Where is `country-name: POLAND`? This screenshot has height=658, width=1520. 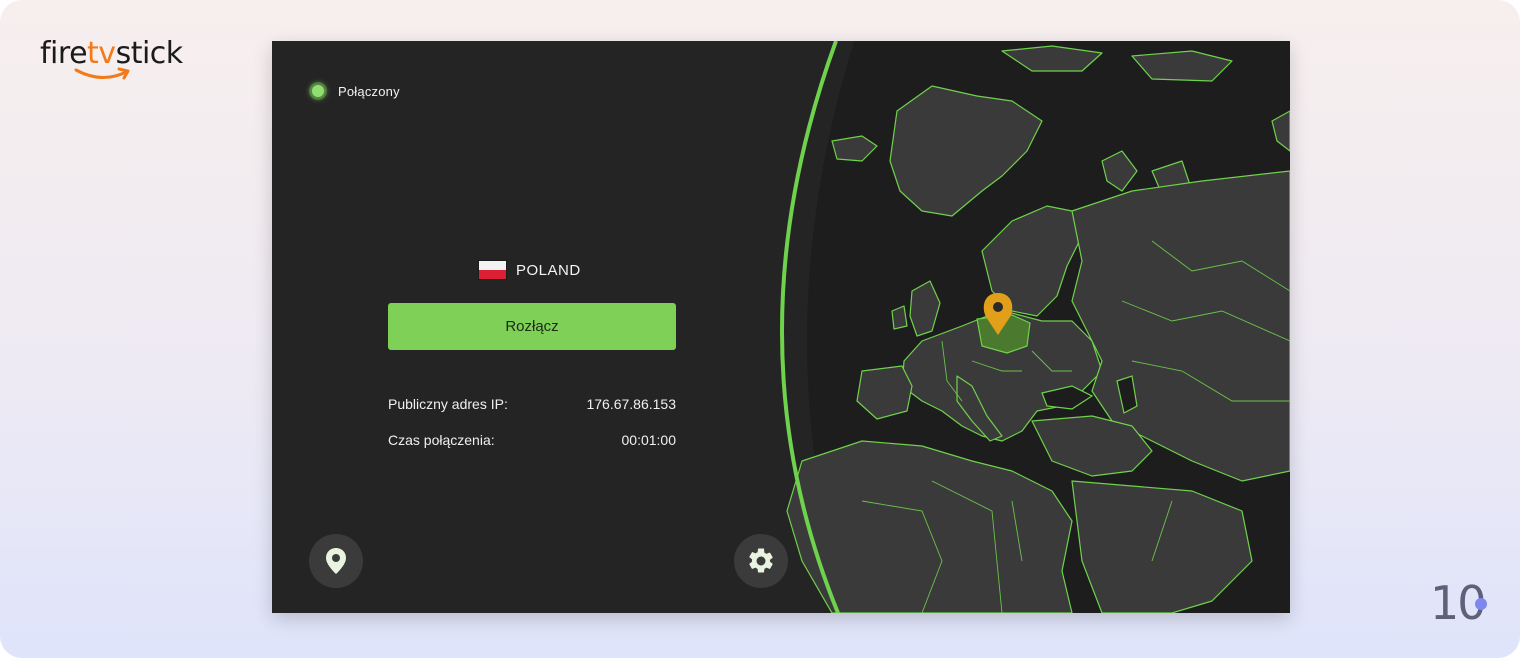 country-name: POLAND is located at coordinates (548, 270).